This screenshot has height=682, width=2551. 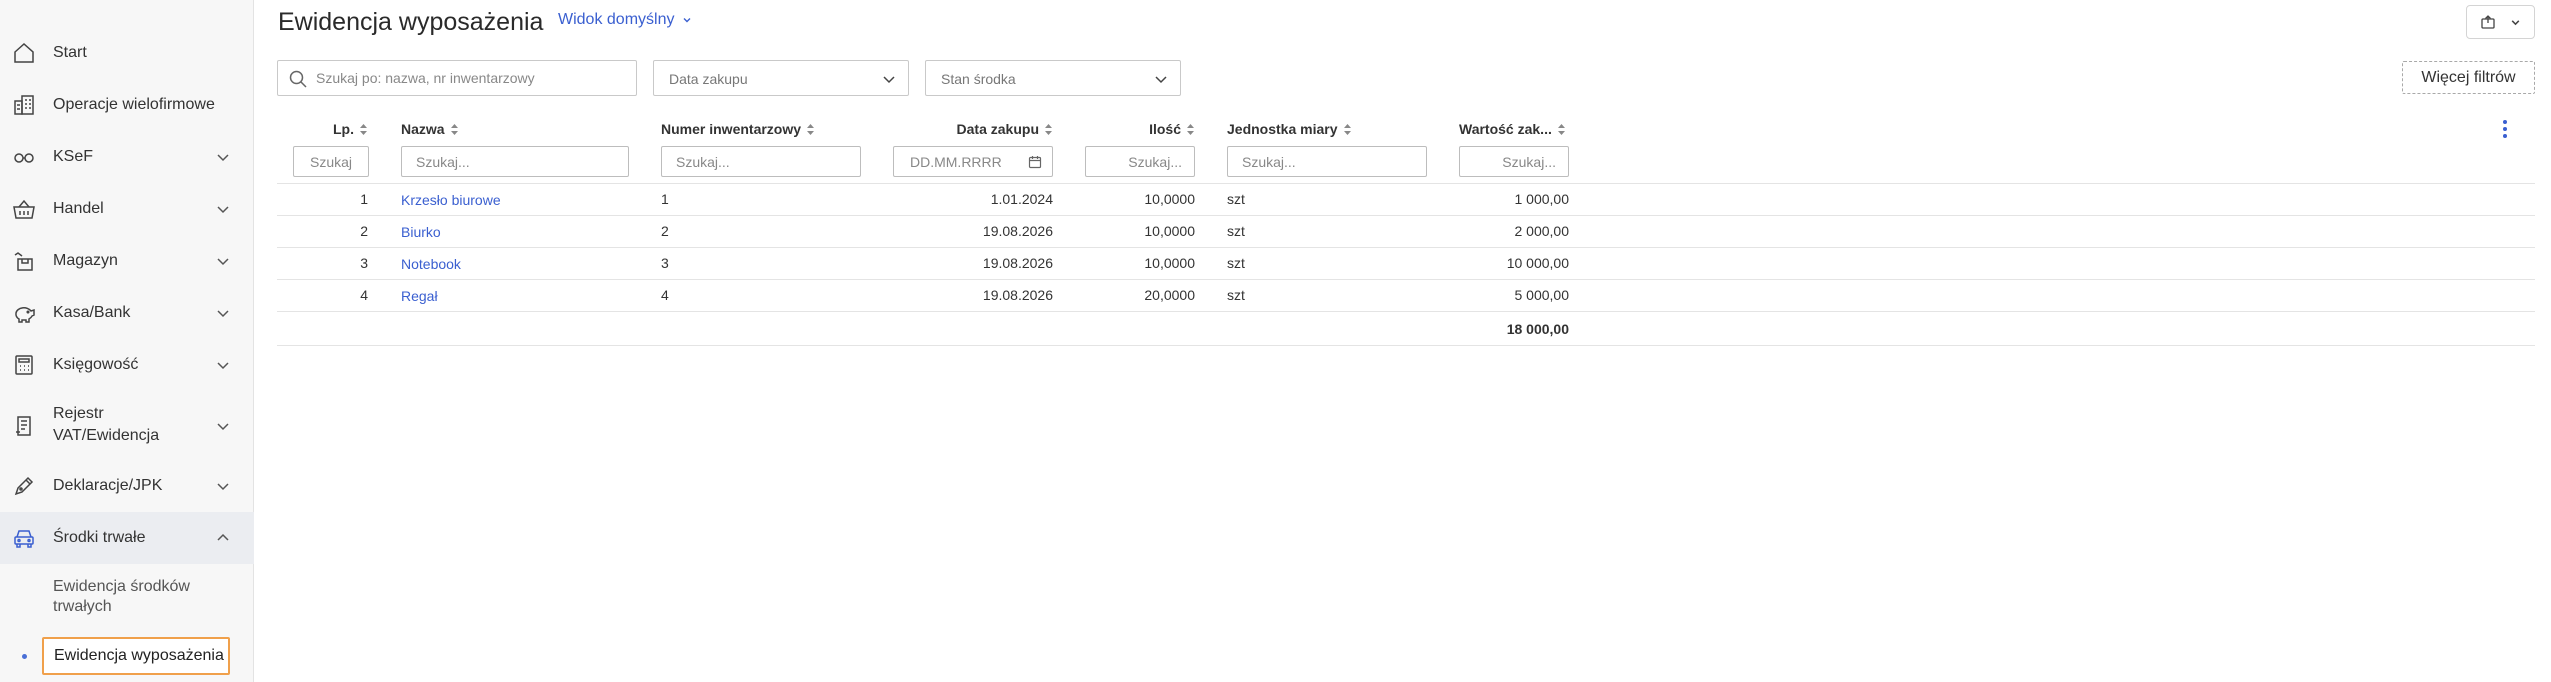 What do you see at coordinates (364, 231) in the screenshot?
I see `cell-lp: 2` at bounding box center [364, 231].